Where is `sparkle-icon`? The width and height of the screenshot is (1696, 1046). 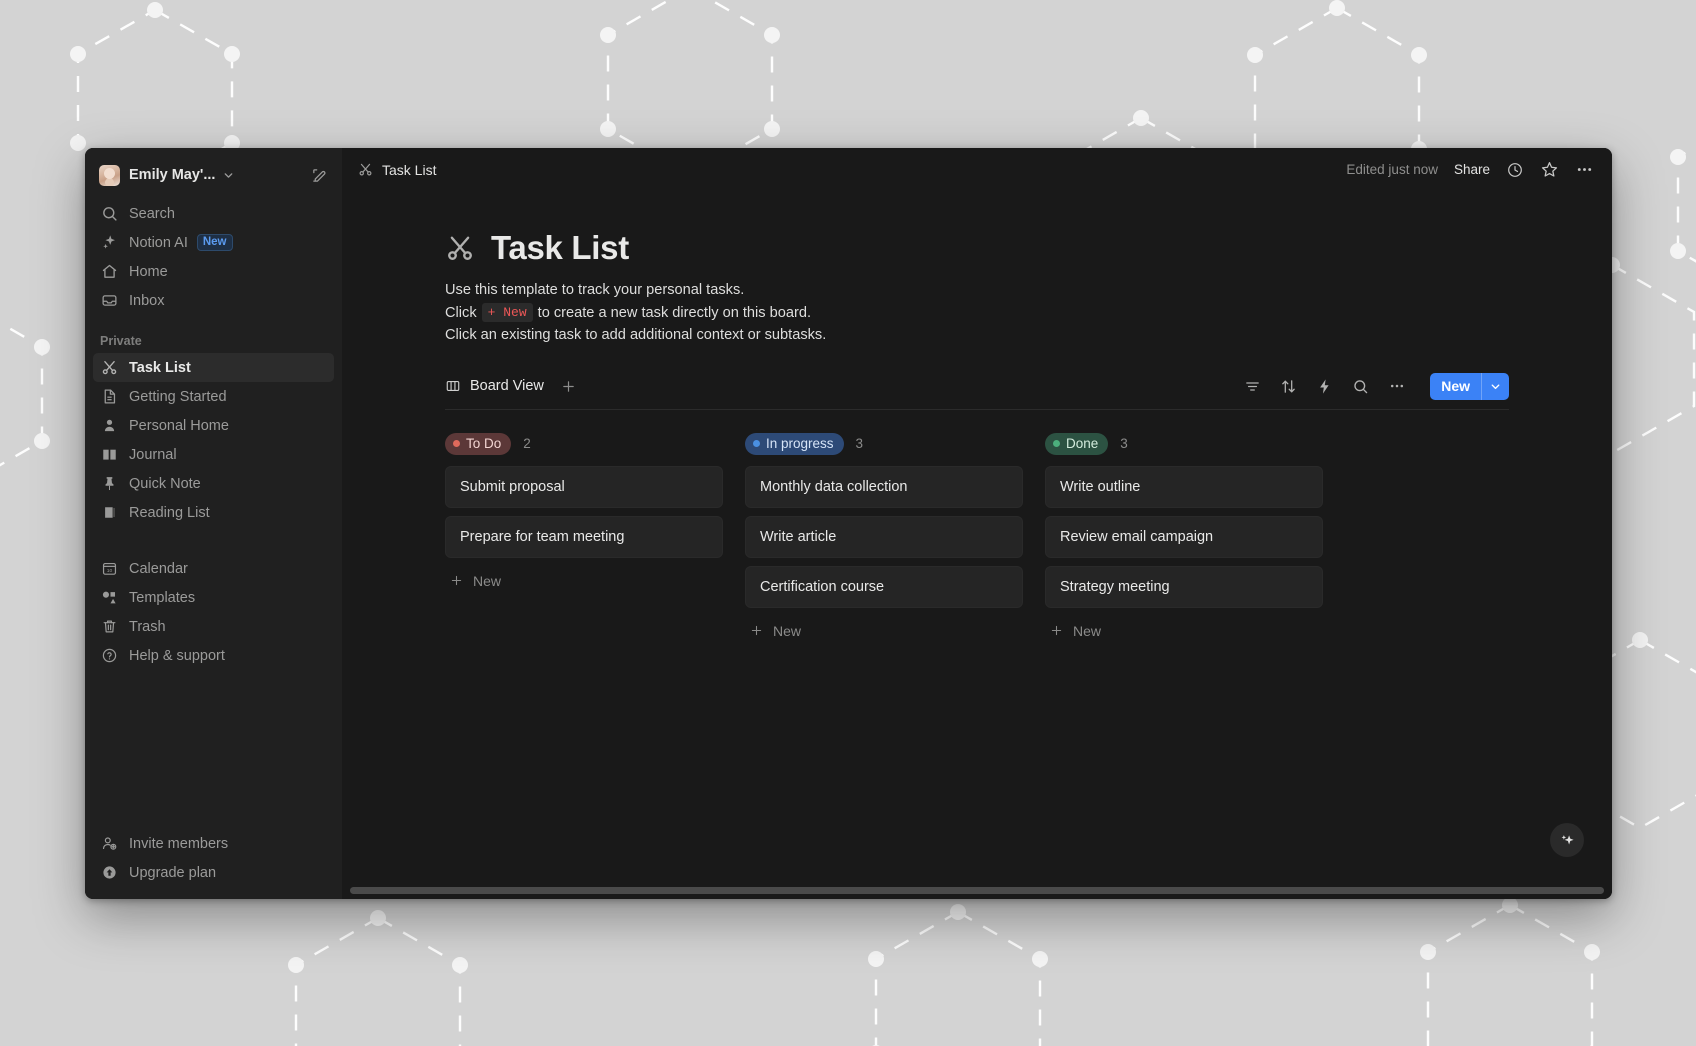 sparkle-icon is located at coordinates (1567, 840).